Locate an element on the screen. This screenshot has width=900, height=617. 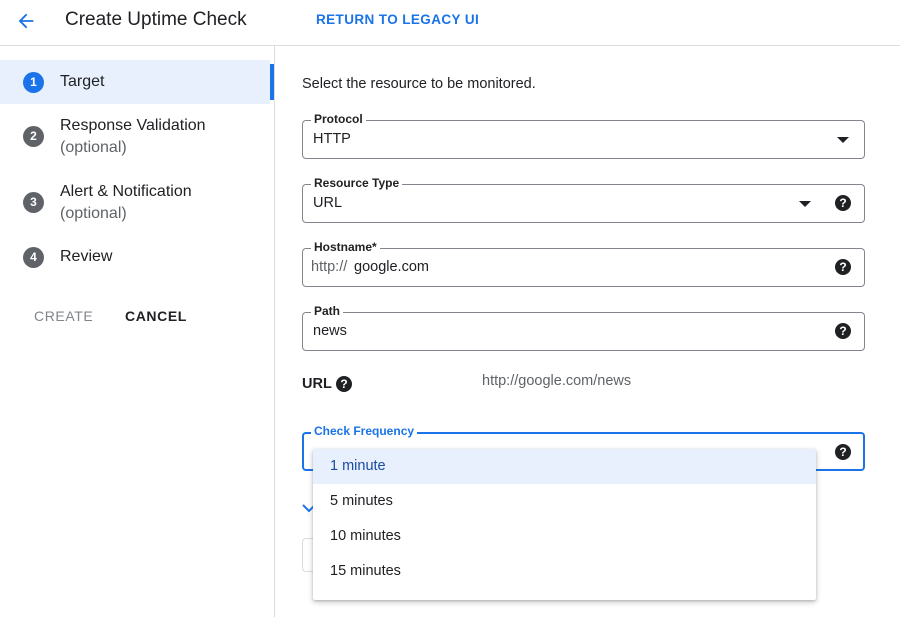
step-label: Target is located at coordinates (82, 81).